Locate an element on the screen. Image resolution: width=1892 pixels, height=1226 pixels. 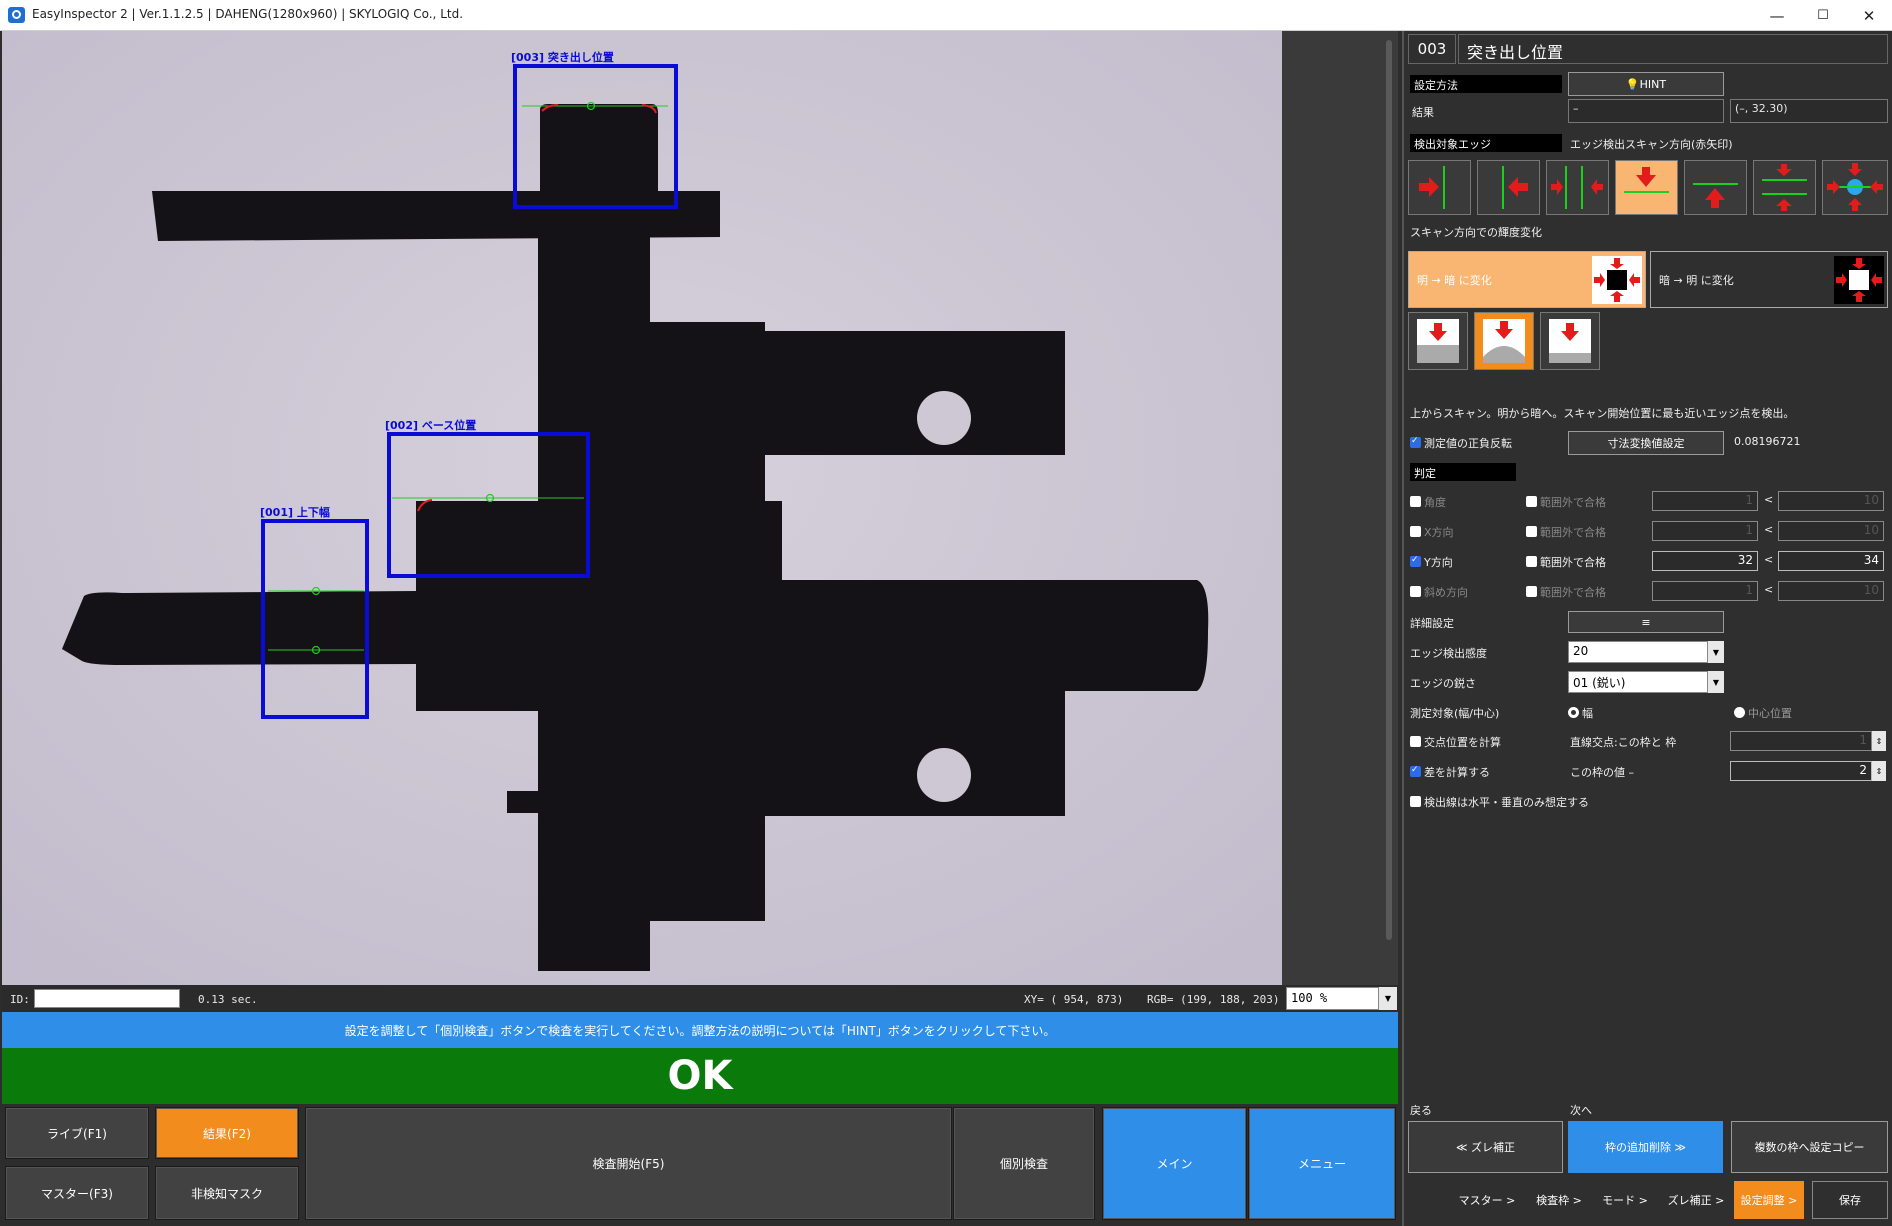
diagonal-checkbox is located at coordinates (1415, 591).